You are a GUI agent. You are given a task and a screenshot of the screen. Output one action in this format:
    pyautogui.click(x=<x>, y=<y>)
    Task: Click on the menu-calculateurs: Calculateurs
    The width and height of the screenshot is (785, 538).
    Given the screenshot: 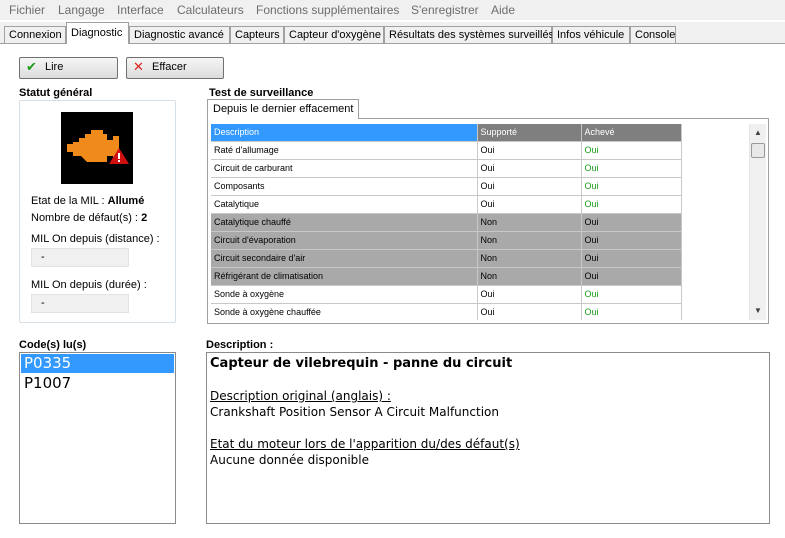 What is the action you would take?
    pyautogui.click(x=210, y=10)
    